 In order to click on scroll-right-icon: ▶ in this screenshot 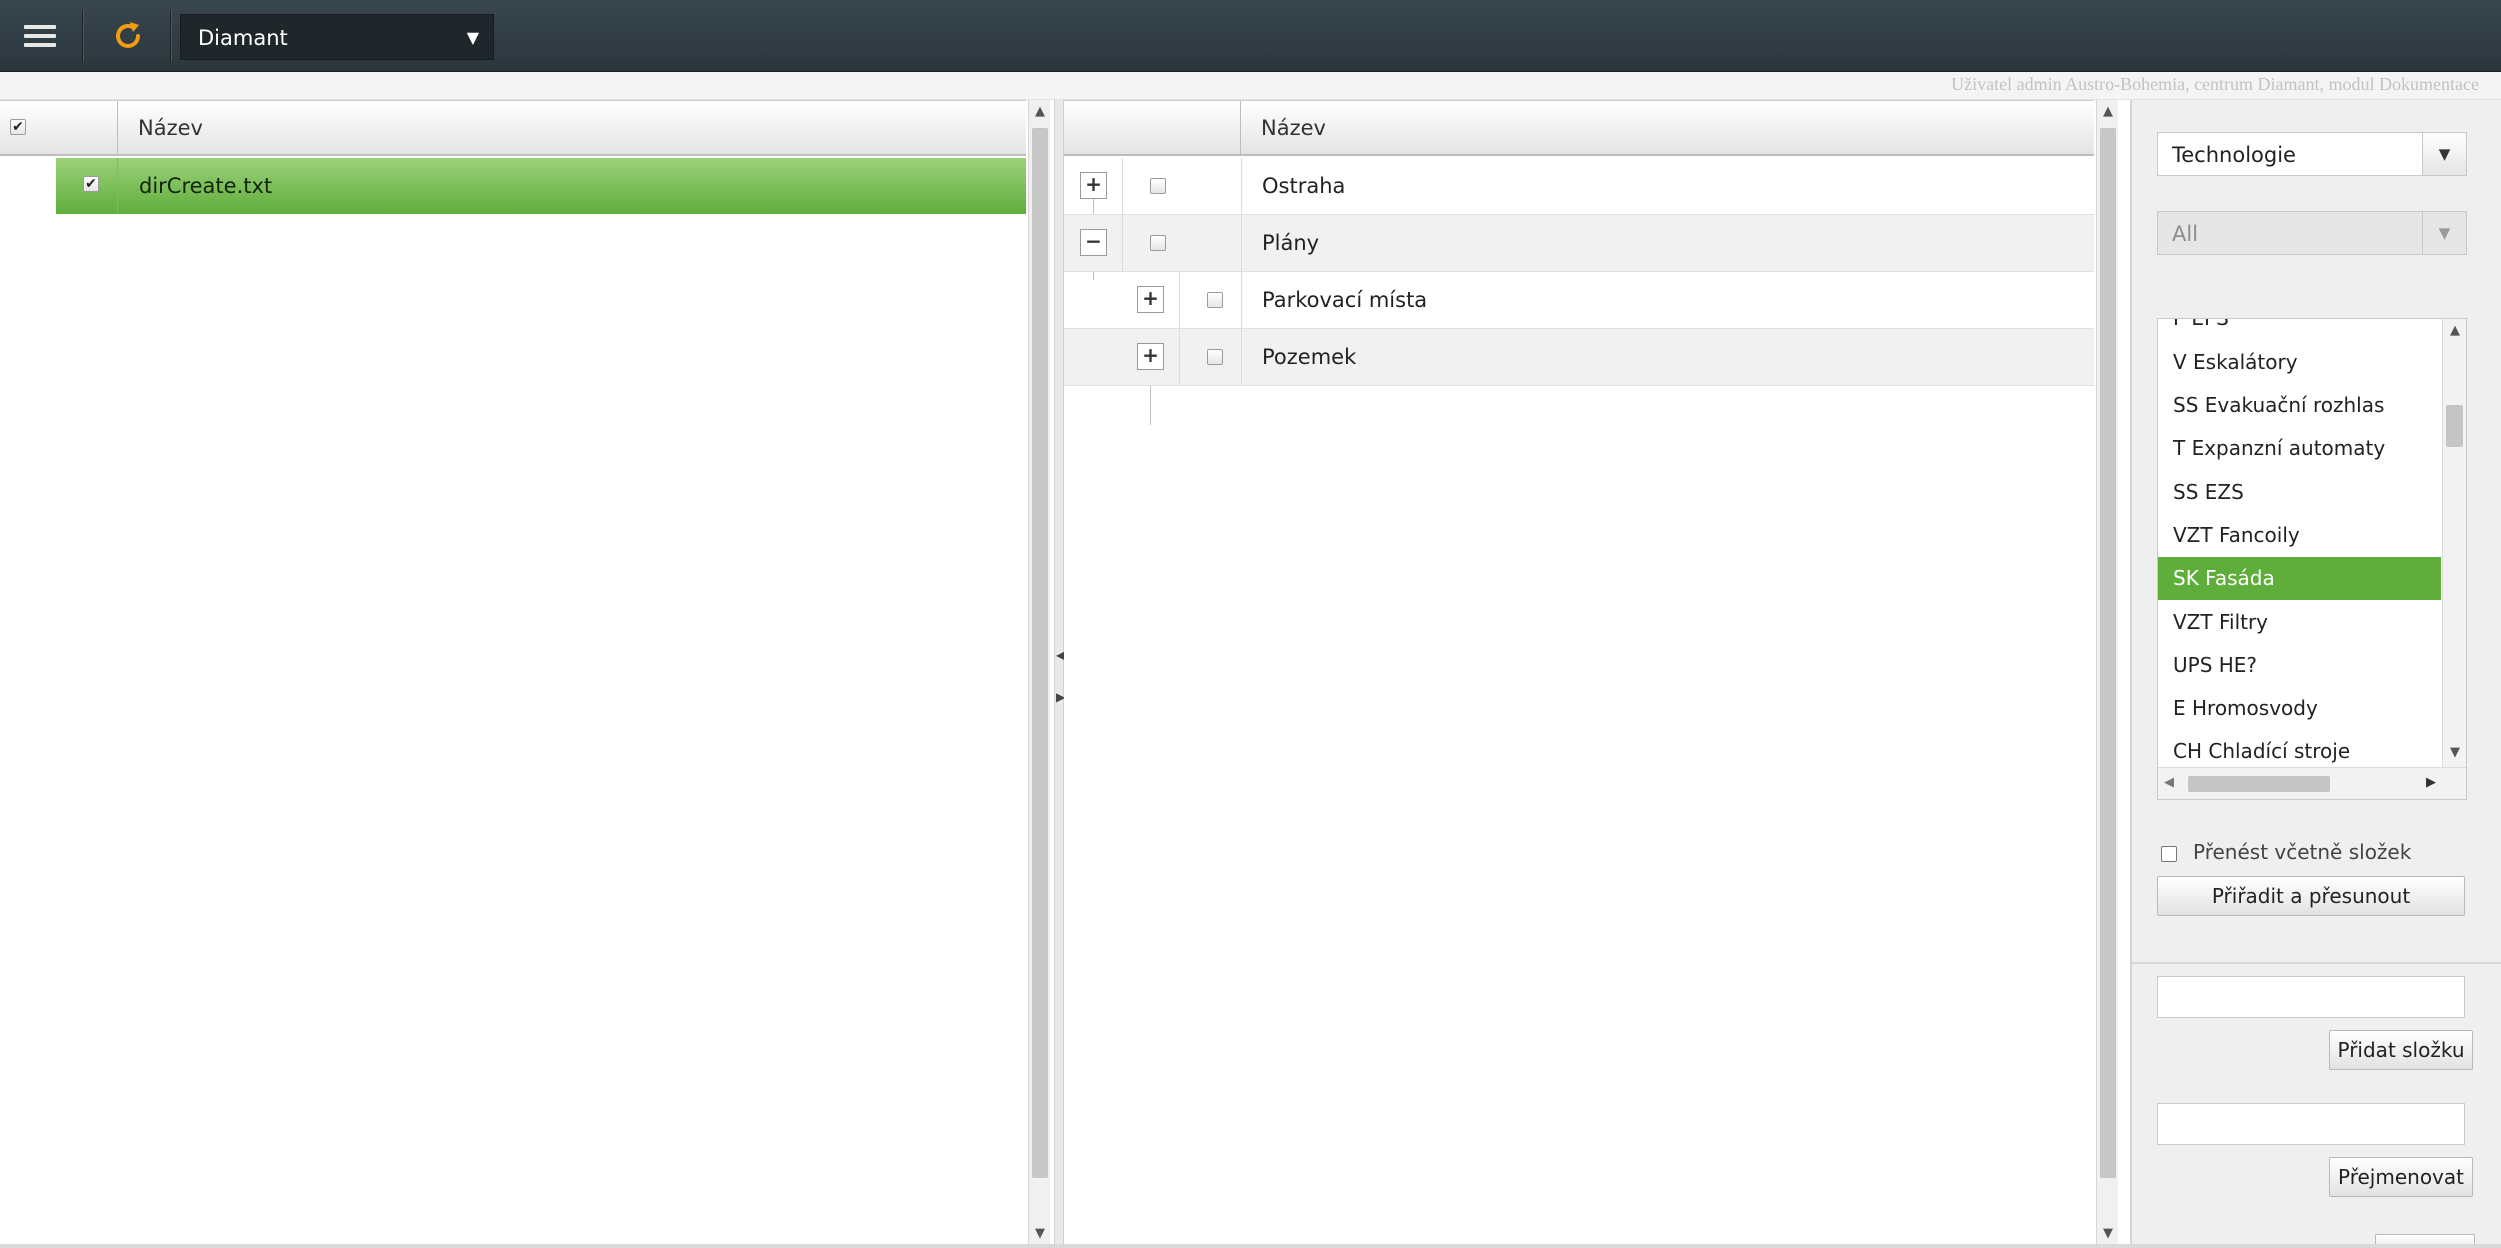, I will do `click(2431, 782)`.